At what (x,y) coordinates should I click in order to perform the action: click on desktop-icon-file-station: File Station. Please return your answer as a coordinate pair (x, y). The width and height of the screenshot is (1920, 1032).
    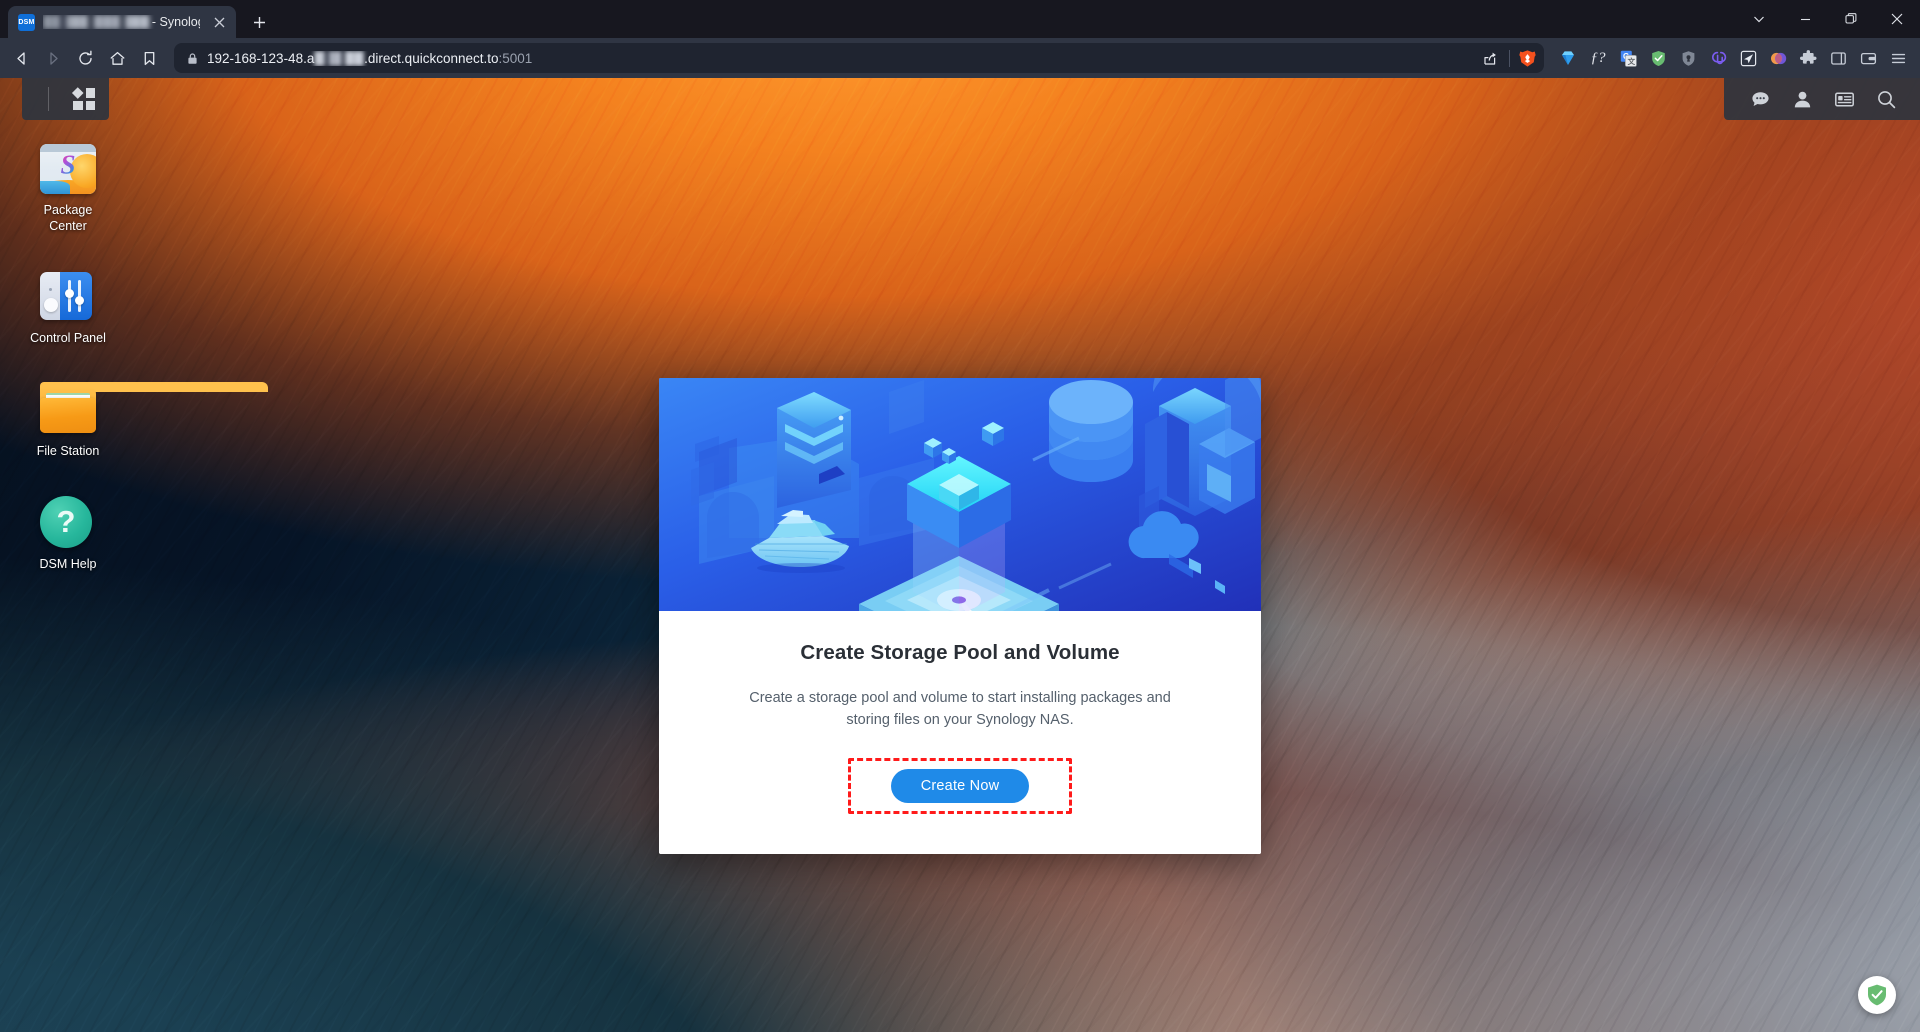
    Looking at the image, I should click on (143, 420).